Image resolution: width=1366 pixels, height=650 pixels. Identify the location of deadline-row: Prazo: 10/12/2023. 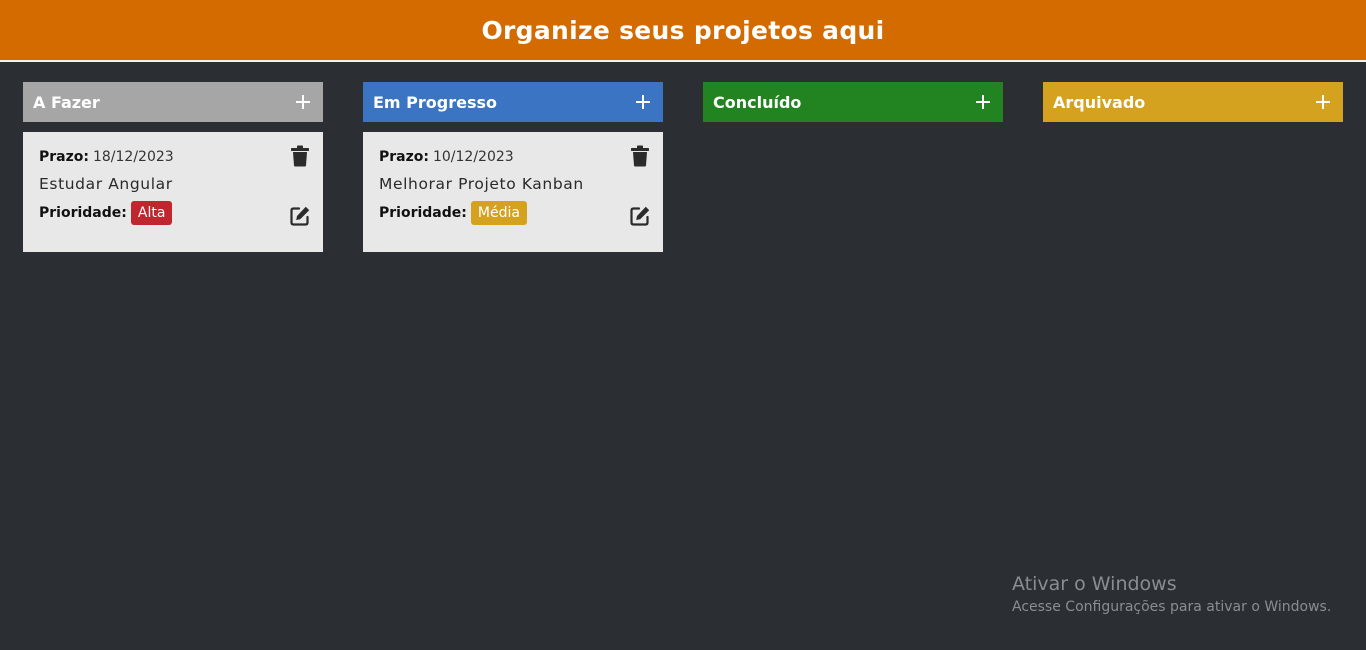
(513, 157).